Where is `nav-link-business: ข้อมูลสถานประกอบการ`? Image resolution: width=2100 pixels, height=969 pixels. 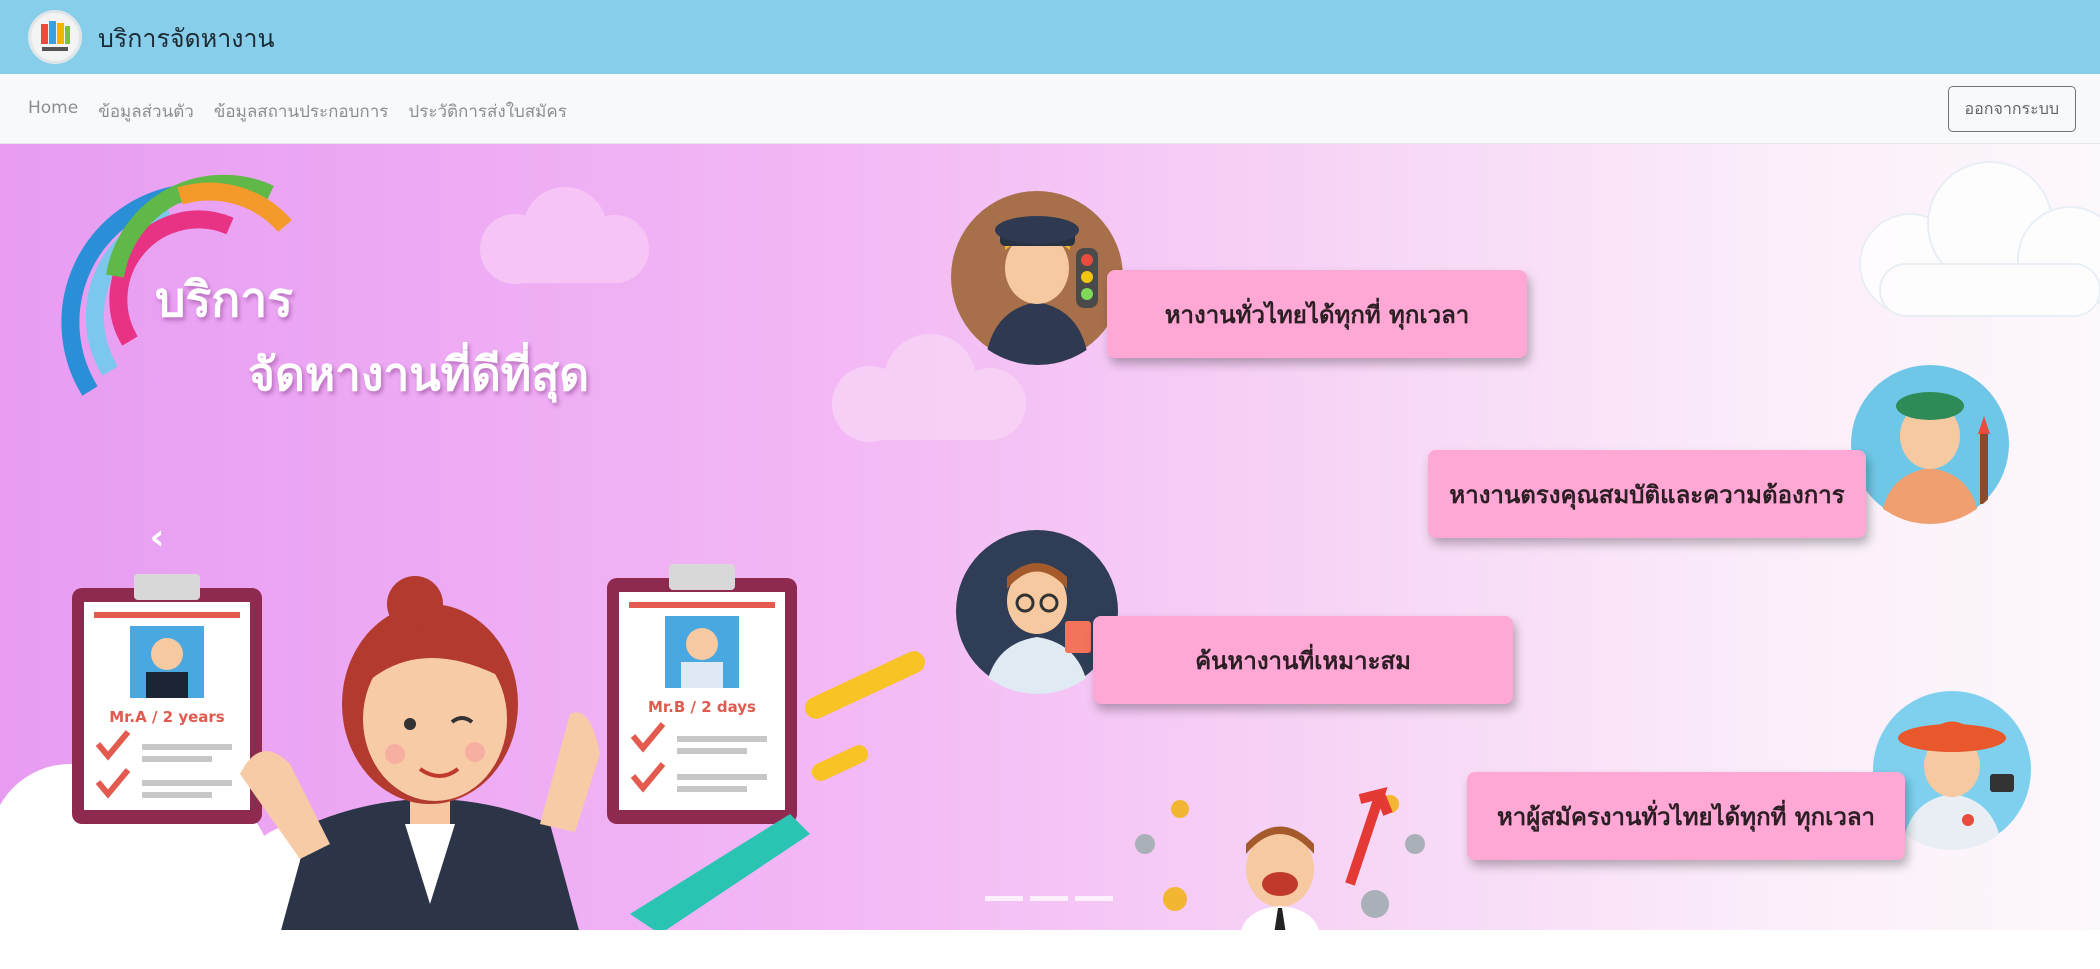
nav-link-business: ข้อมูลสถานประกอบการ is located at coordinates (301, 111).